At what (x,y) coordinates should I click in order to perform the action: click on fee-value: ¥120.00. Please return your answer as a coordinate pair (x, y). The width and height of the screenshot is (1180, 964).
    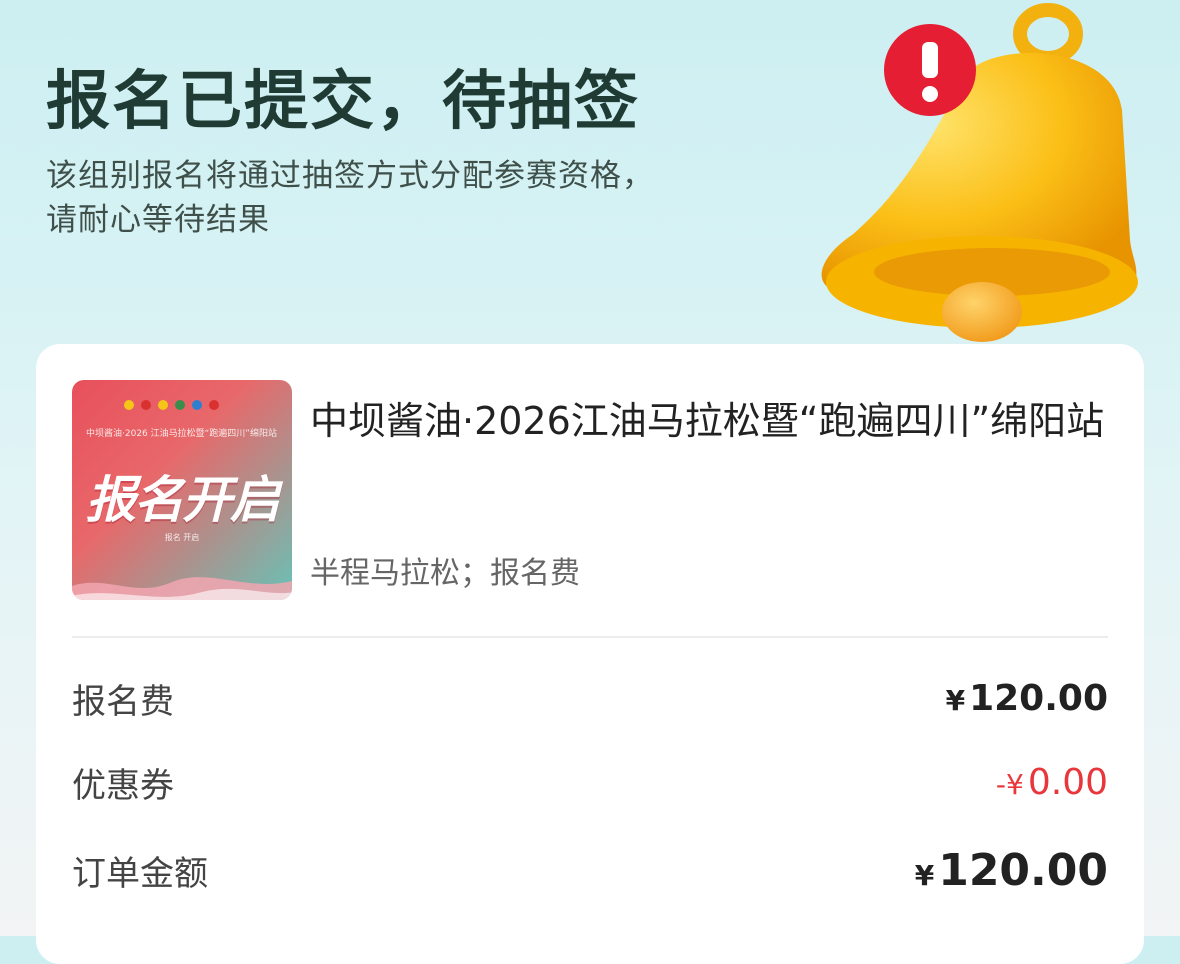
    Looking at the image, I should click on (1026, 698).